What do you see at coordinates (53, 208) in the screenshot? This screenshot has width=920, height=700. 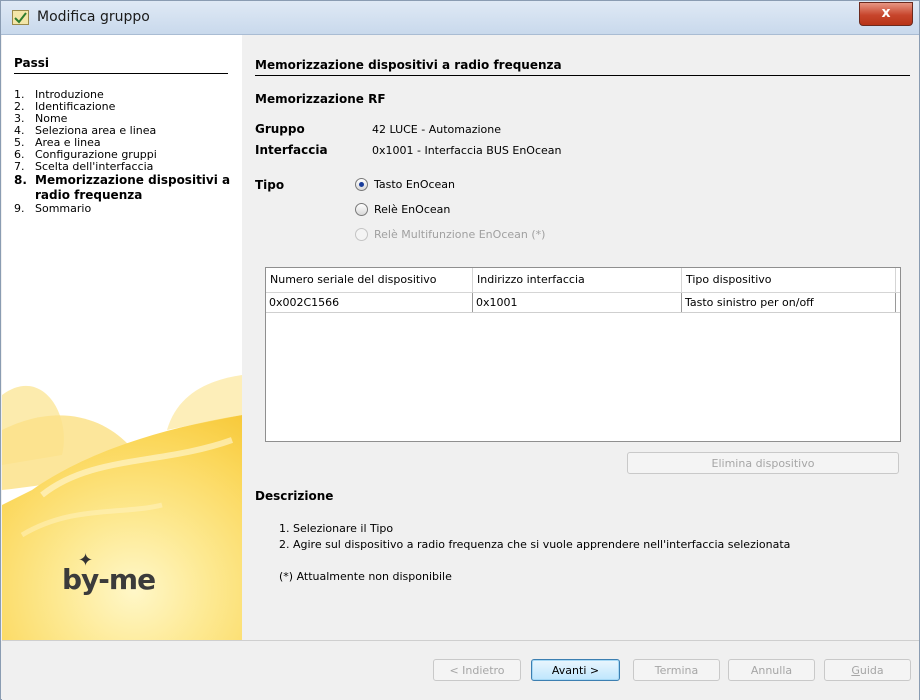 I see `step-item: 9. Sommario` at bounding box center [53, 208].